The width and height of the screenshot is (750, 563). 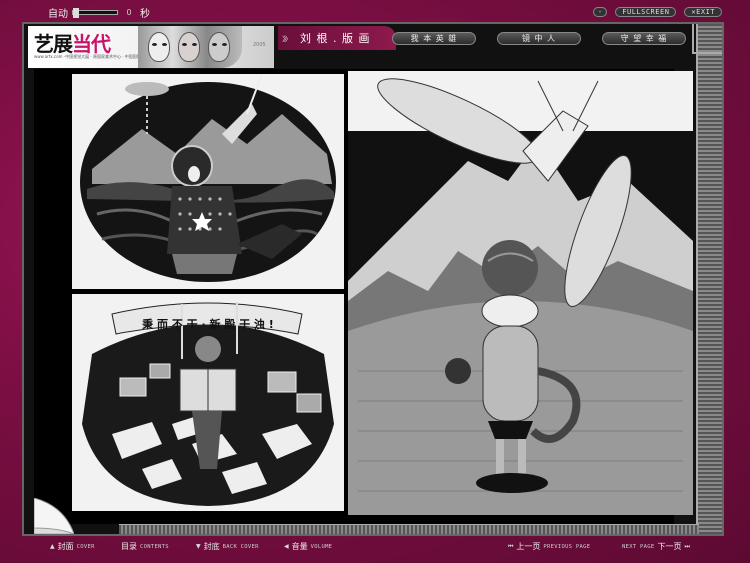 I want to click on fullscreen-button: FULLSCREEN, so click(x=646, y=12).